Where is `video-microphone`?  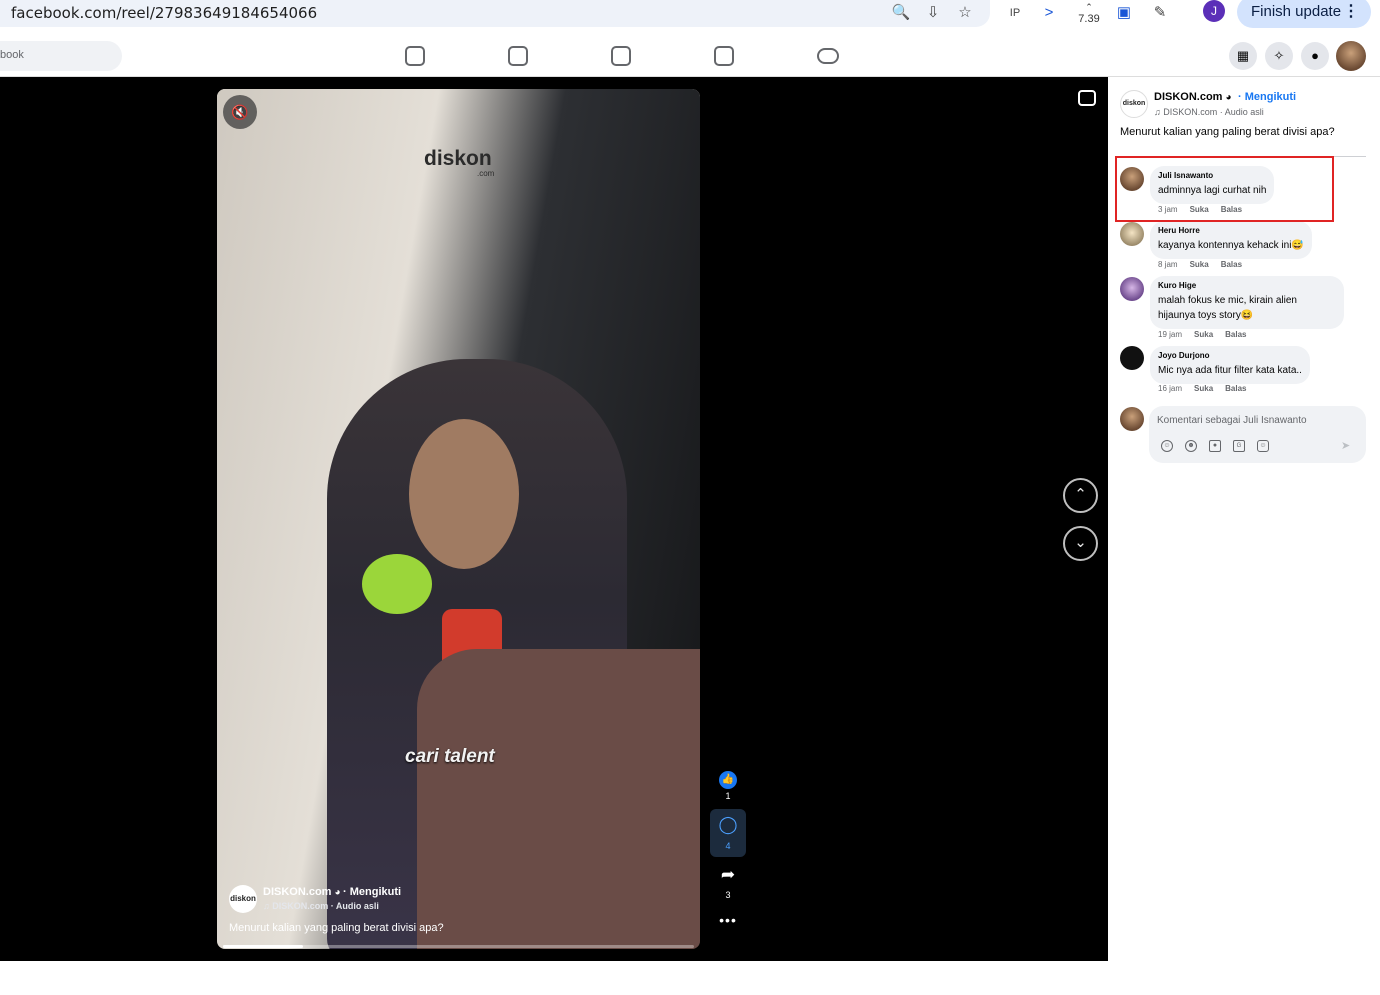 video-microphone is located at coordinates (397, 584).